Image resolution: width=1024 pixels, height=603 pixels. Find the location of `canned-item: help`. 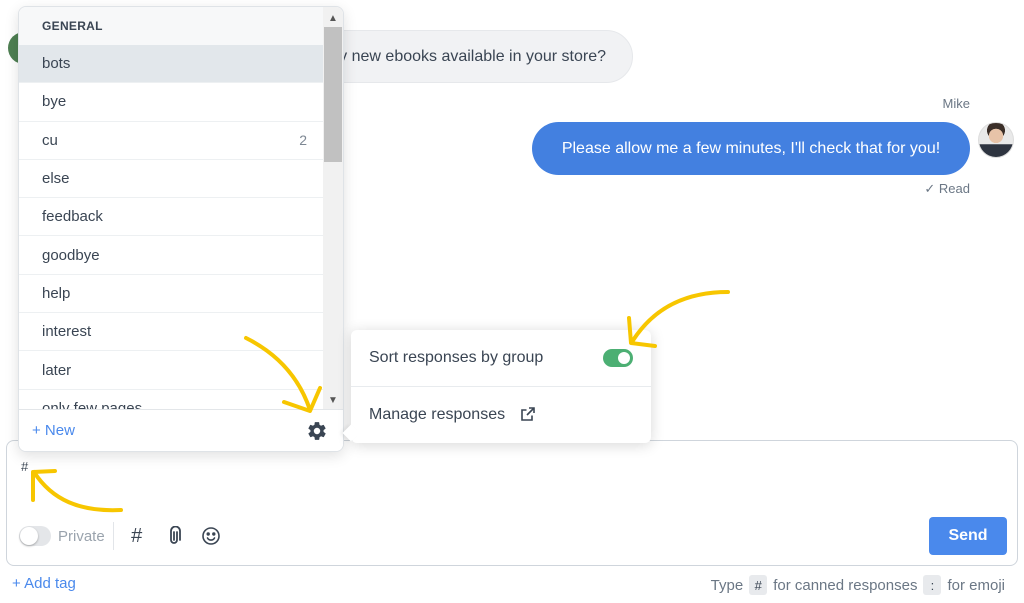

canned-item: help is located at coordinates (172, 294).